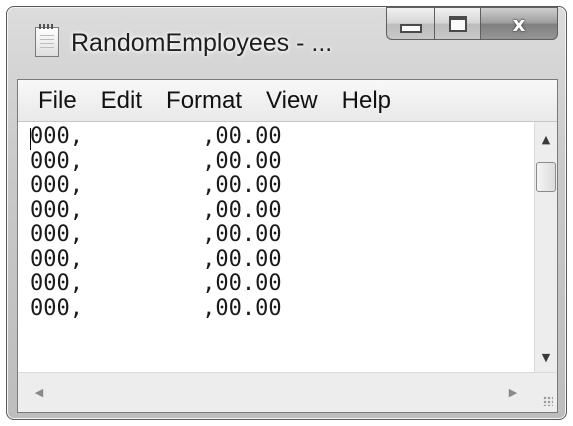  What do you see at coordinates (30, 139) in the screenshot?
I see `text-caret` at bounding box center [30, 139].